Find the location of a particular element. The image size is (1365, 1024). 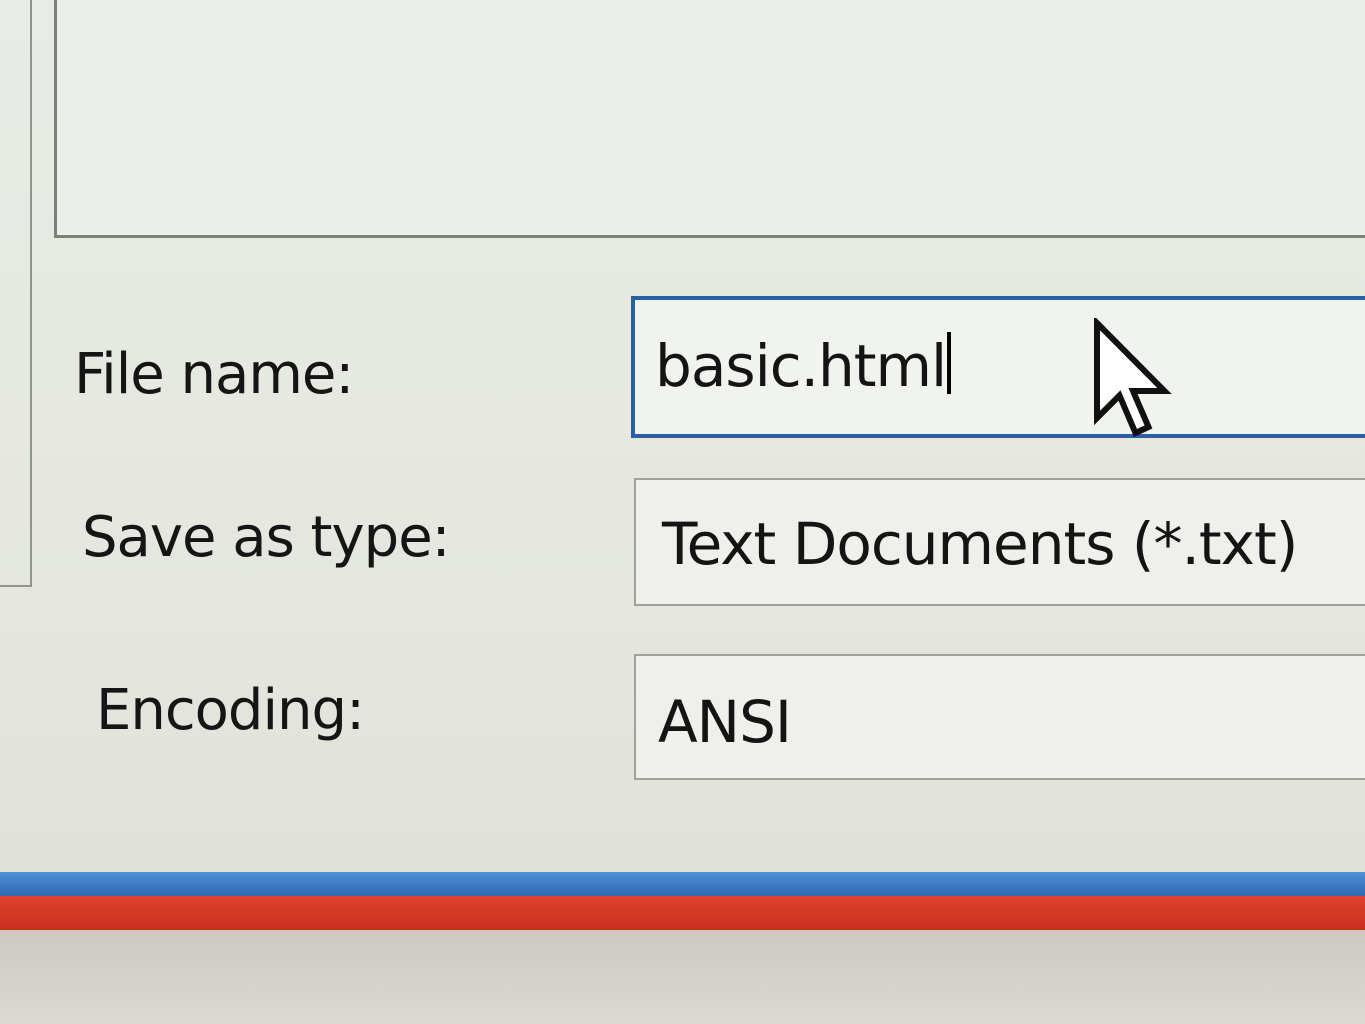

save-as-type-select: Text Documents (*.txt) is located at coordinates (999, 542).